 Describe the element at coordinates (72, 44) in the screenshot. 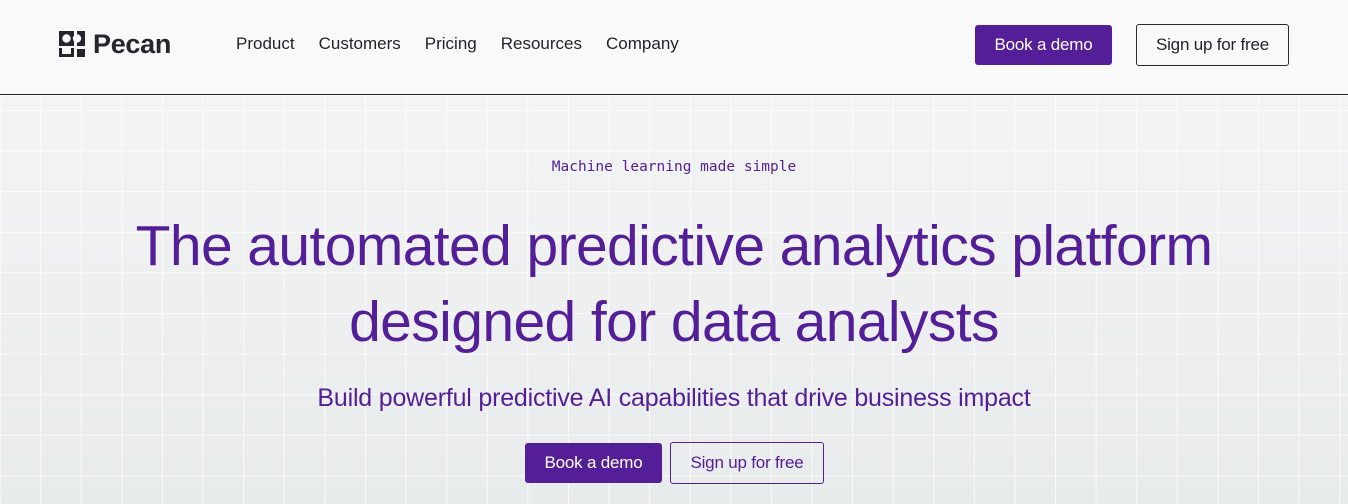

I see `pecan-logo-icon` at that location.